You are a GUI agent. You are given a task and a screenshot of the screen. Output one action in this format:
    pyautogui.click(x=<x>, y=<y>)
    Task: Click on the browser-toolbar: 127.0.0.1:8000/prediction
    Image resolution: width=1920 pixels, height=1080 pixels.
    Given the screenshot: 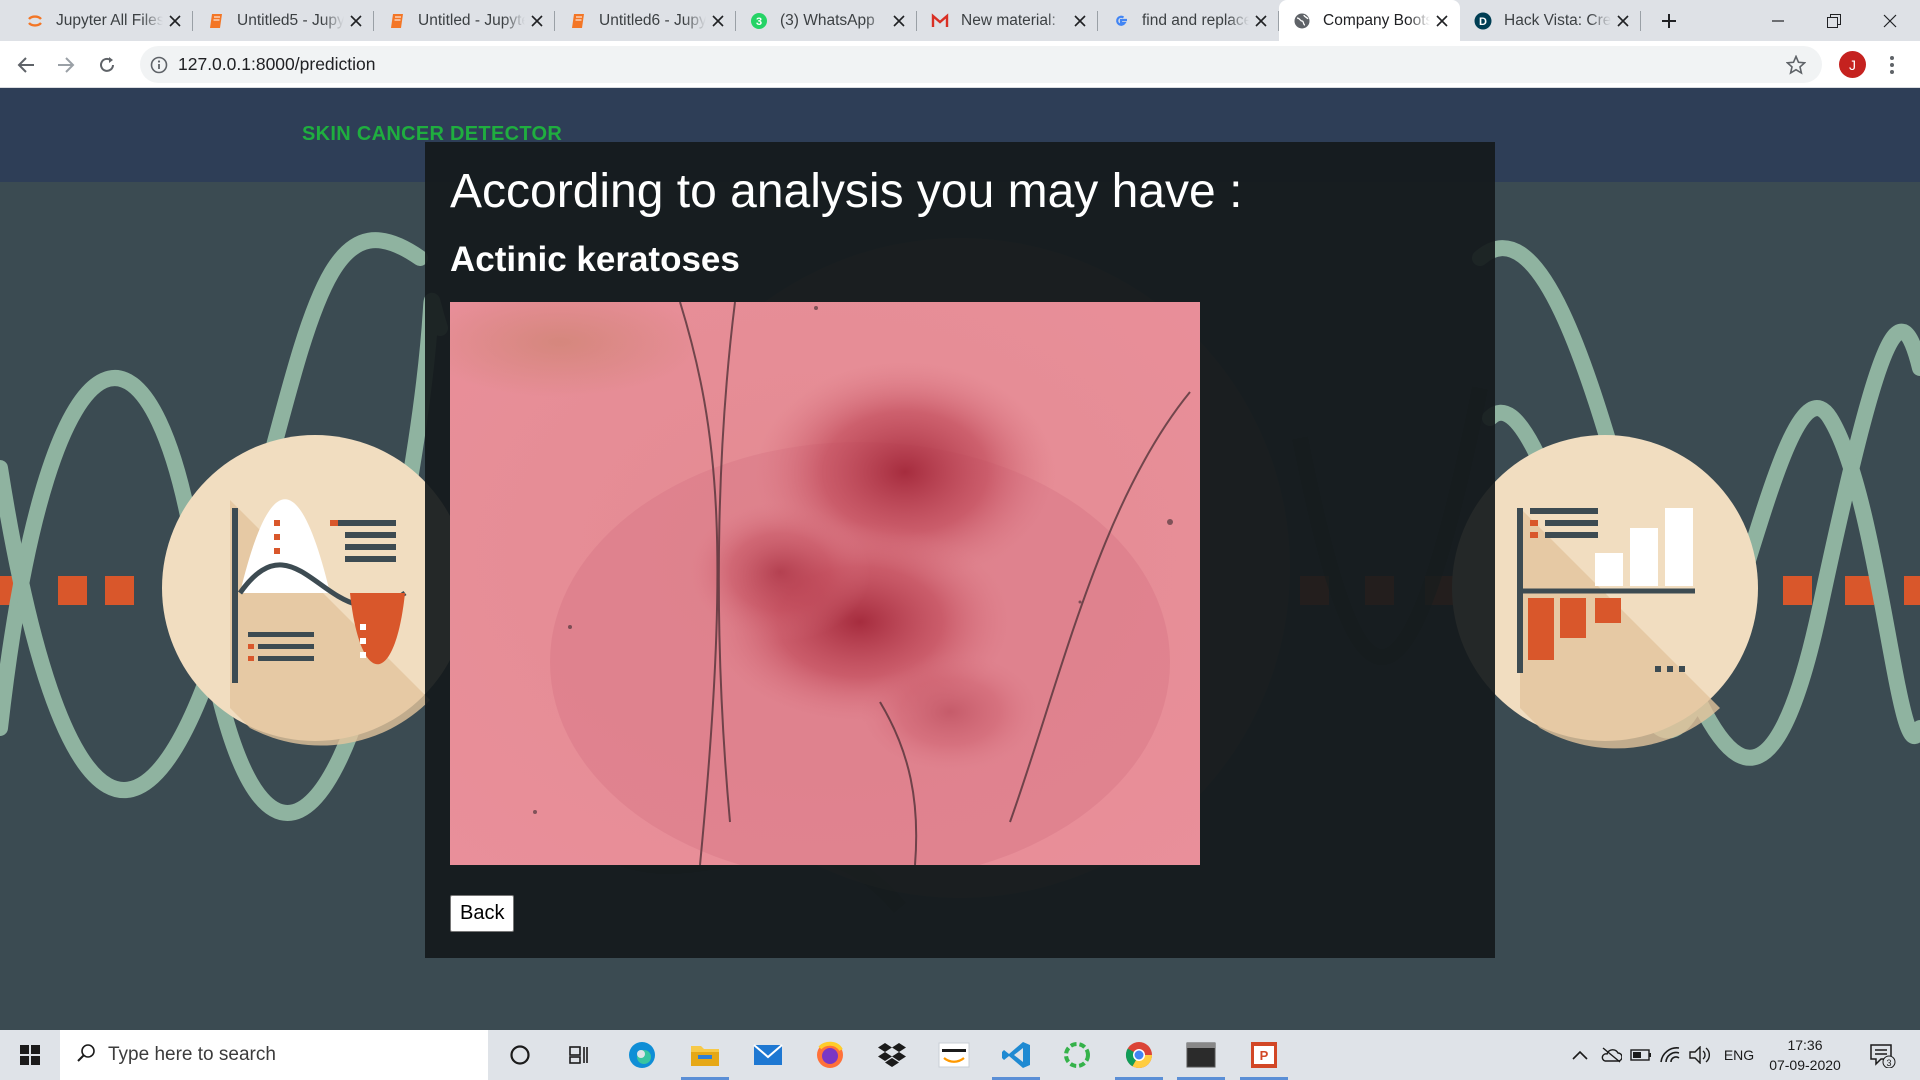 What is the action you would take?
    pyautogui.click(x=960, y=64)
    